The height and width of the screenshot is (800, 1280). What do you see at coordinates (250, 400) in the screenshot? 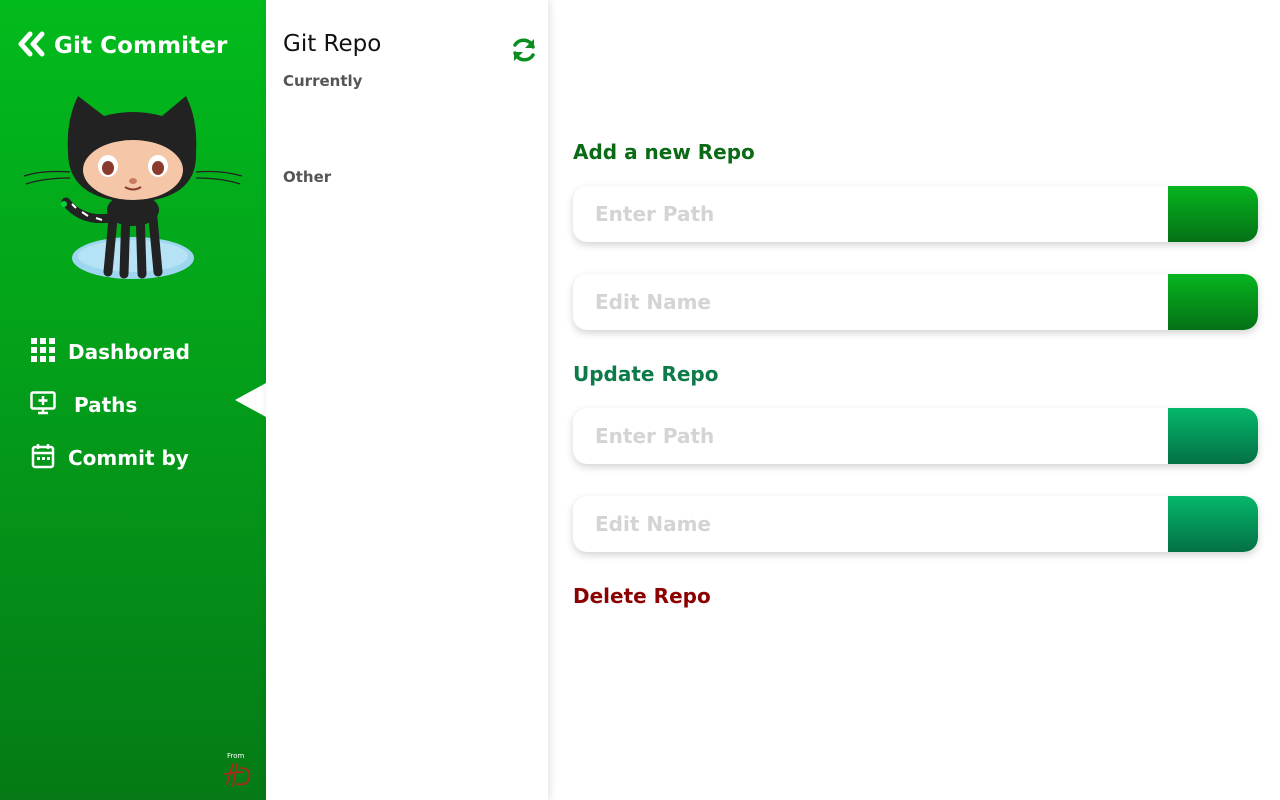
I see `active-item-indicator` at bounding box center [250, 400].